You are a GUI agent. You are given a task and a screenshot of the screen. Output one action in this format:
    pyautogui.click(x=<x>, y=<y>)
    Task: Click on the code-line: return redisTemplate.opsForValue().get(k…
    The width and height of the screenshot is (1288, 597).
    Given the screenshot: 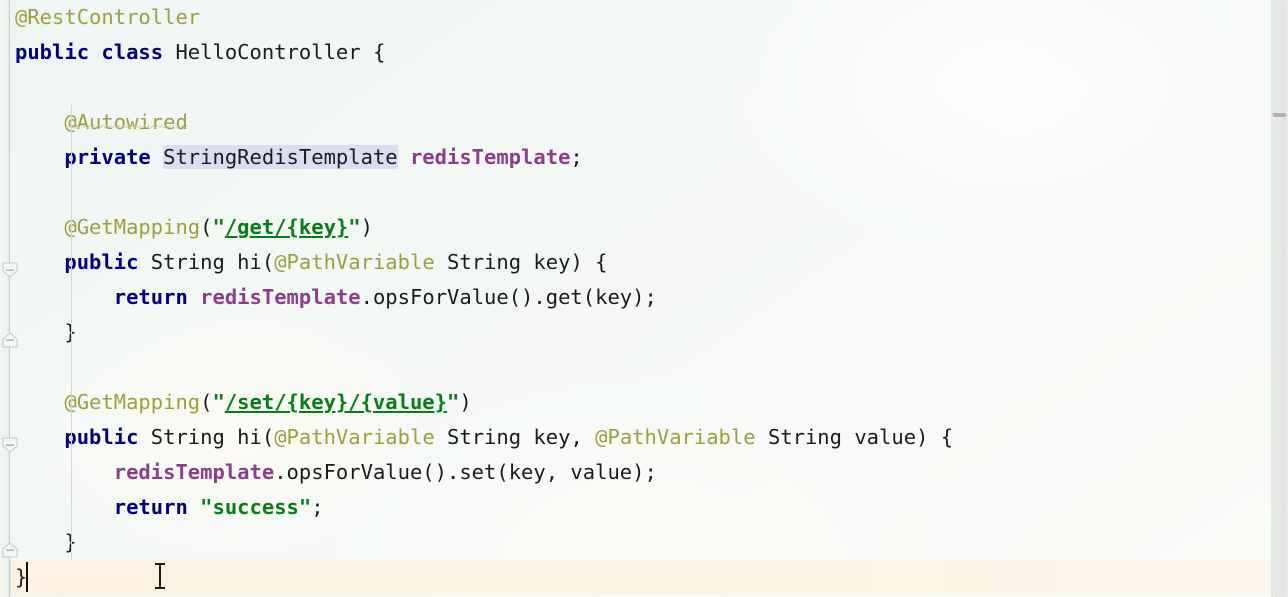 What is the action you would take?
    pyautogui.click(x=641, y=297)
    